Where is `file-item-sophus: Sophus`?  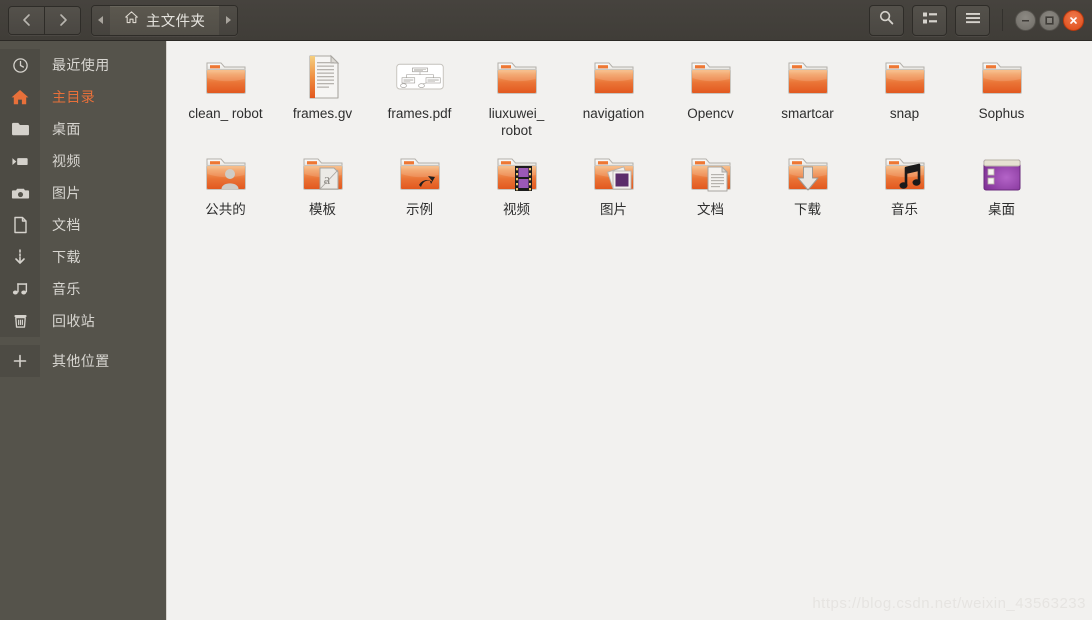 file-item-sophus: Sophus is located at coordinates (1001, 97).